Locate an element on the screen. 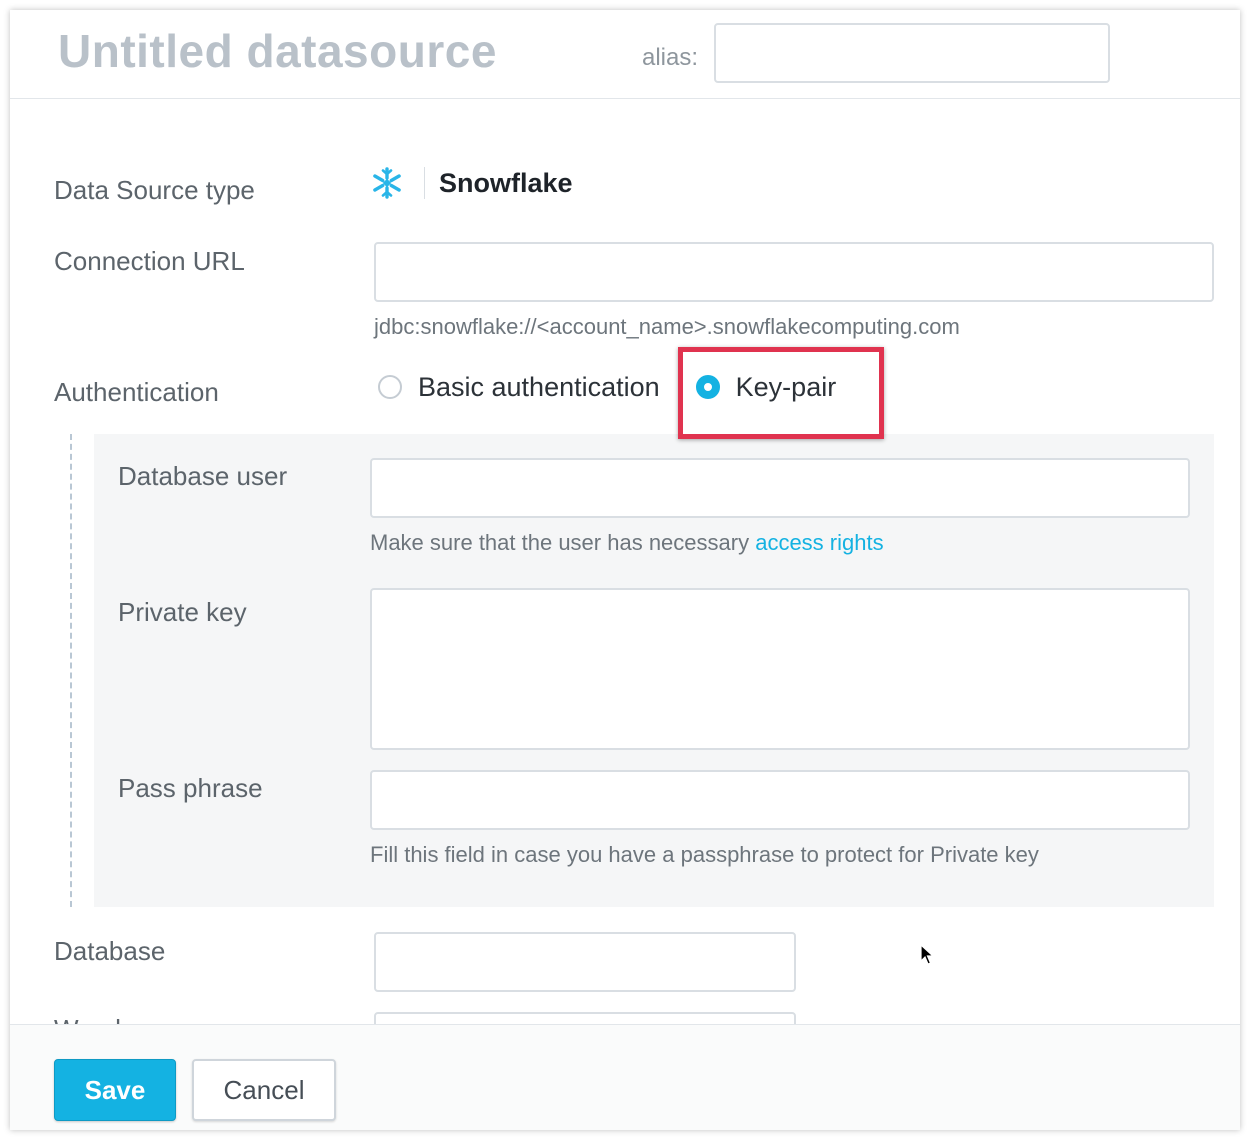  dialog-header: Untitled datasource alias: is located at coordinates (625, 54).